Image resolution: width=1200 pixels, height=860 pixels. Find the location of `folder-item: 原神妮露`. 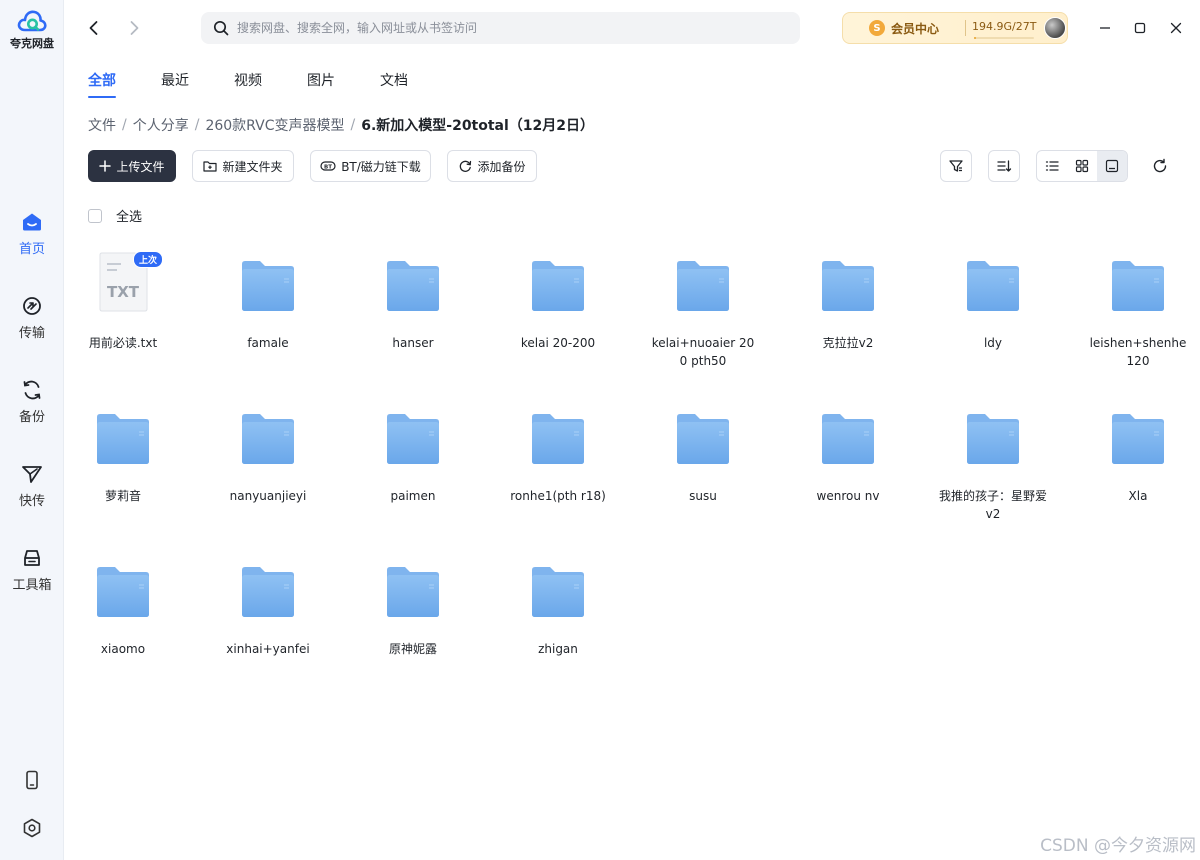

folder-item: 原神妮露 is located at coordinates (413, 621).